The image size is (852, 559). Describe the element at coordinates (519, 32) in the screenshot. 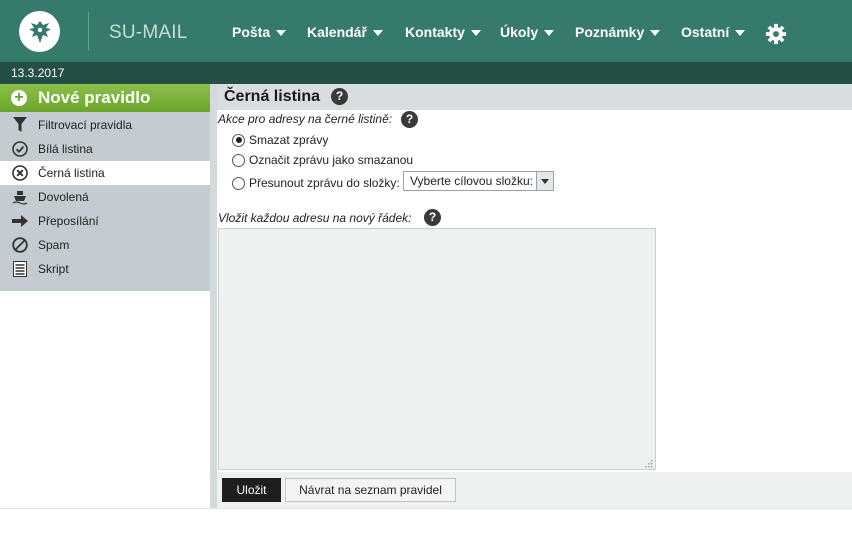

I see `nav-ukoly-label: Úkoly` at that location.